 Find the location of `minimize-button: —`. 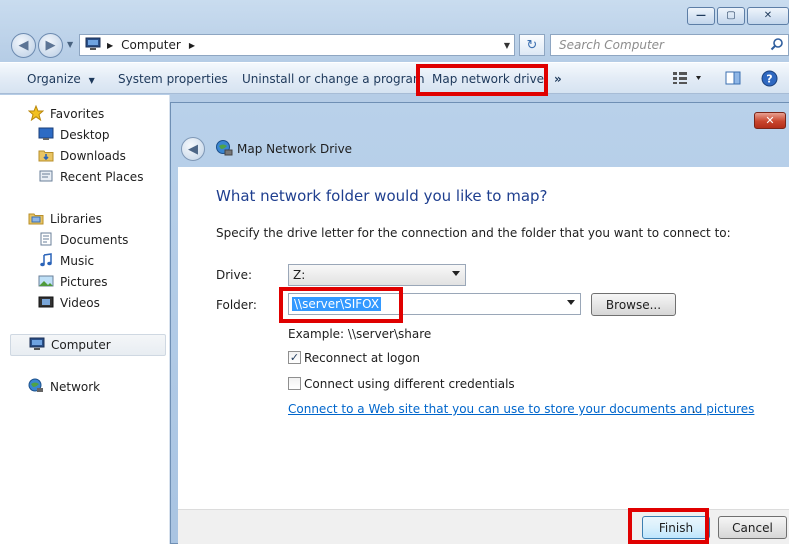

minimize-button: — is located at coordinates (701, 16).